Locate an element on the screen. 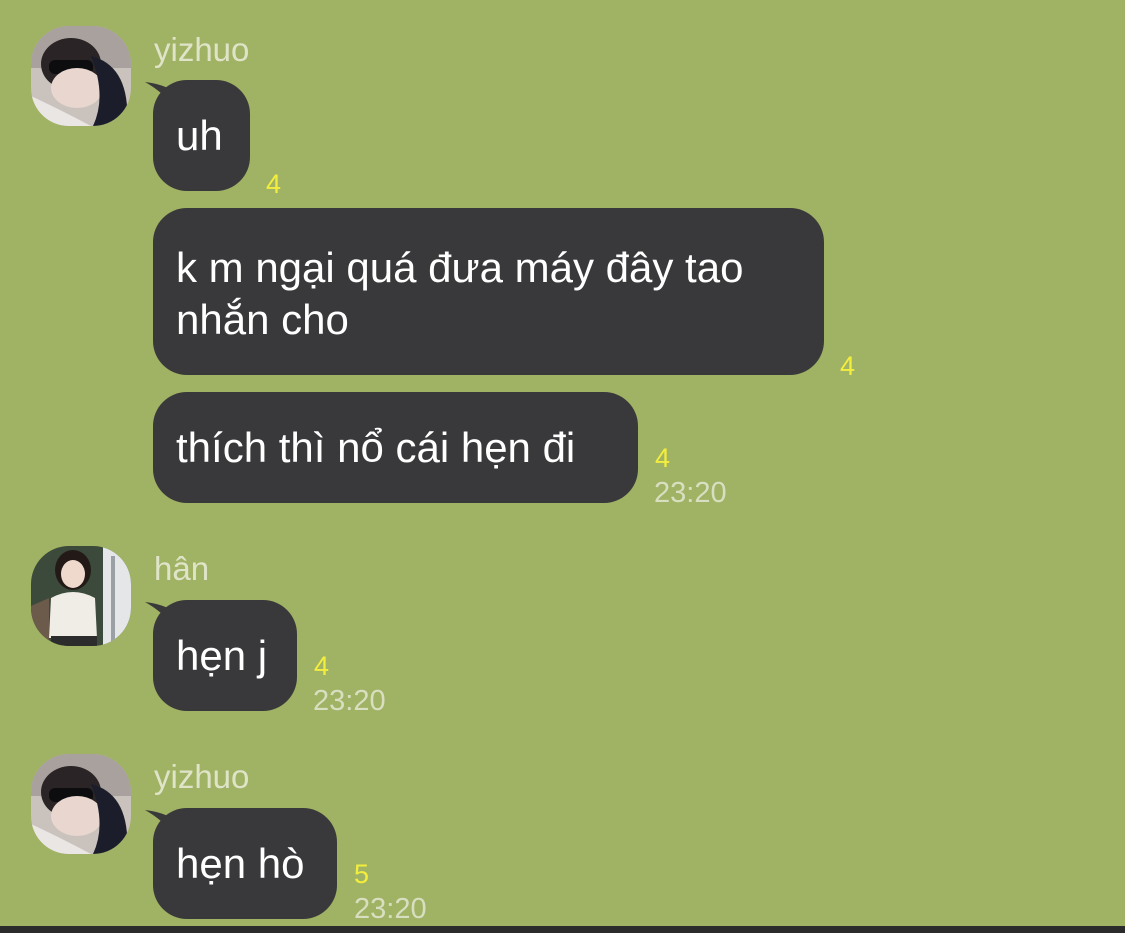 The height and width of the screenshot is (933, 1125). sender-name: hân is located at coordinates (182, 568).